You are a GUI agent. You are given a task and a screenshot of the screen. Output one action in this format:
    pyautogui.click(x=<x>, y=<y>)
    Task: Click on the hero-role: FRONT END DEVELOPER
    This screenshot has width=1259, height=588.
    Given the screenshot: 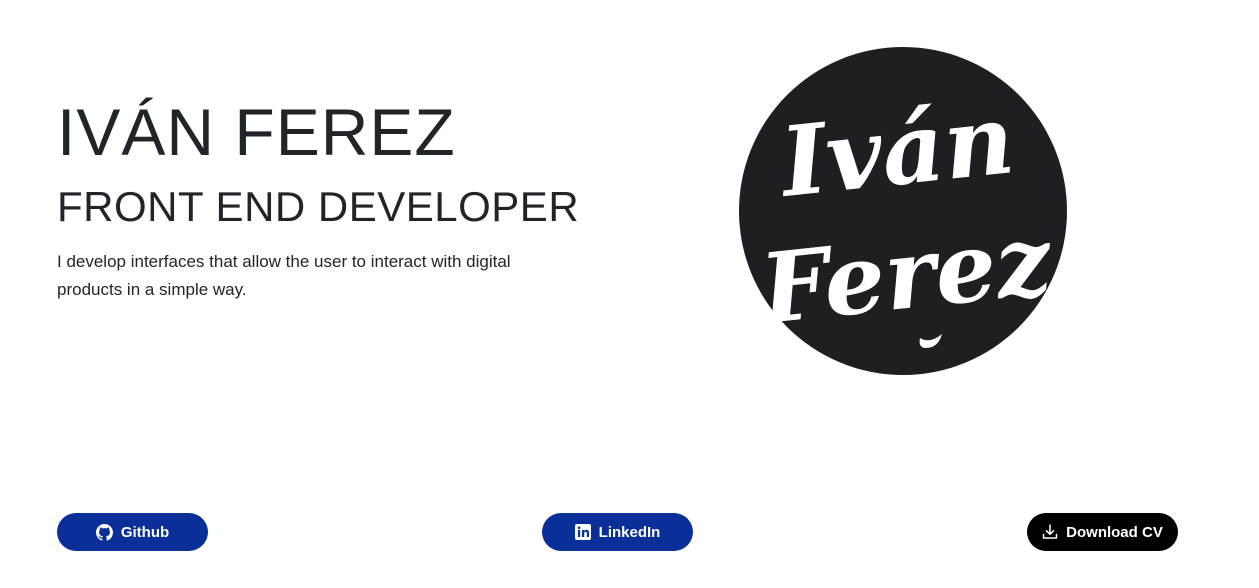 What is the action you would take?
    pyautogui.click(x=318, y=206)
    